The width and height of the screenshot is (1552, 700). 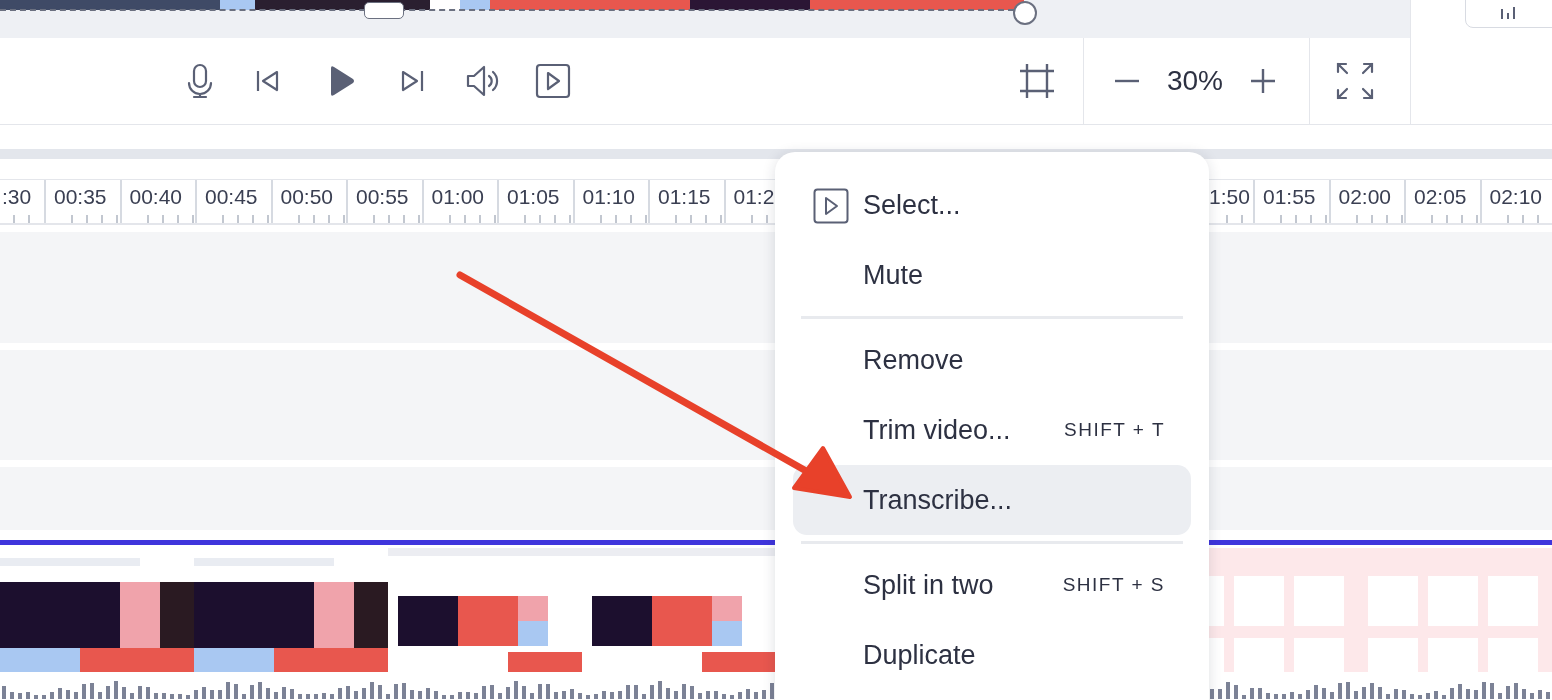 I want to click on time-label: 1:50, so click(x=1231, y=201).